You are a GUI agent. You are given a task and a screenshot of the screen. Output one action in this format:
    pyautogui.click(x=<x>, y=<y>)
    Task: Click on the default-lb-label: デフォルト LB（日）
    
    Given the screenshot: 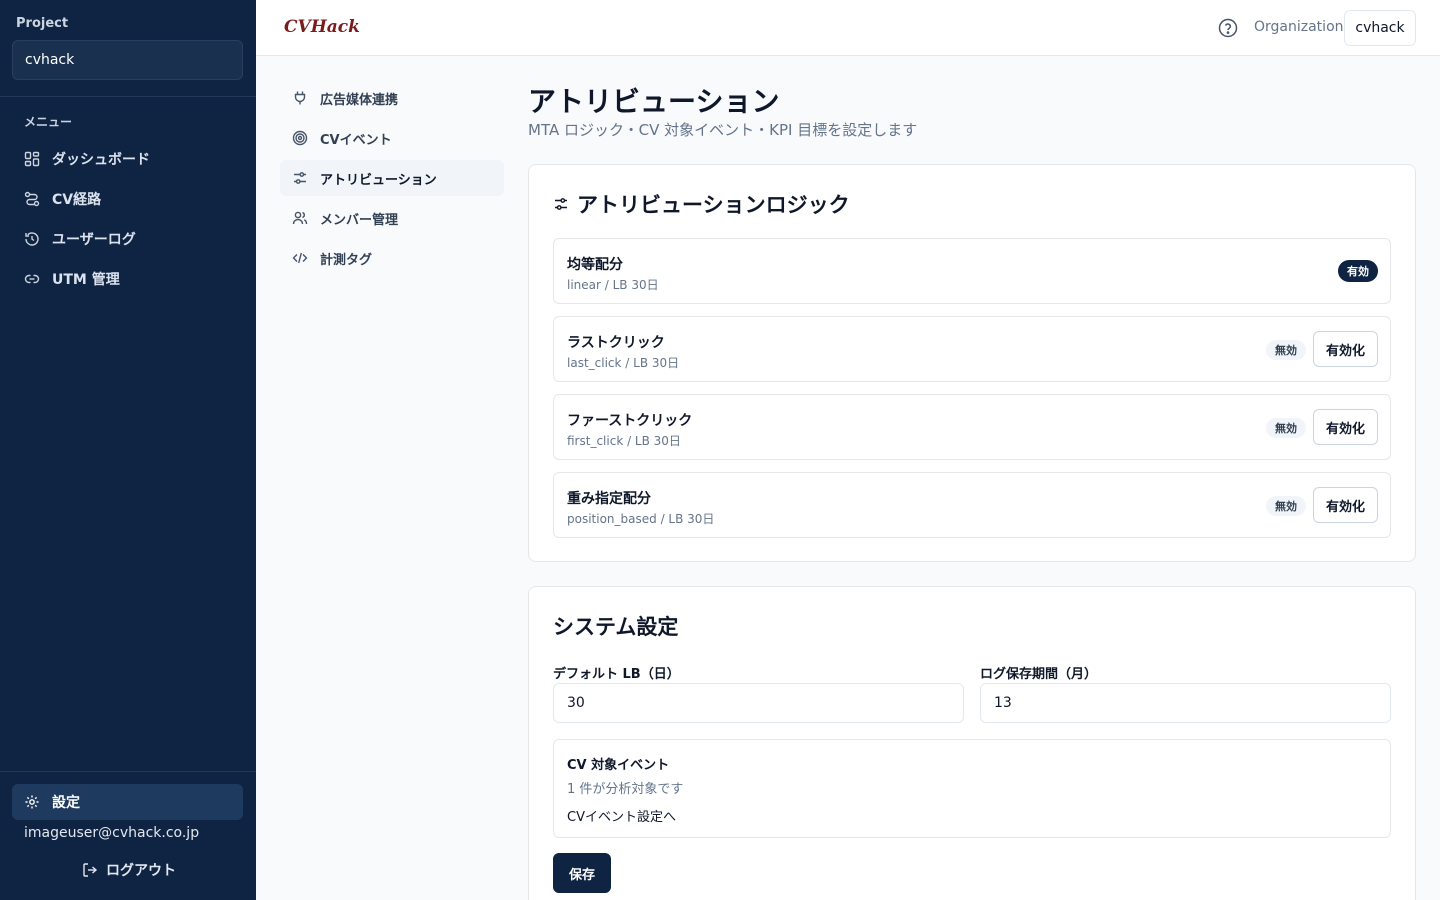 What is the action you would take?
    pyautogui.click(x=616, y=674)
    